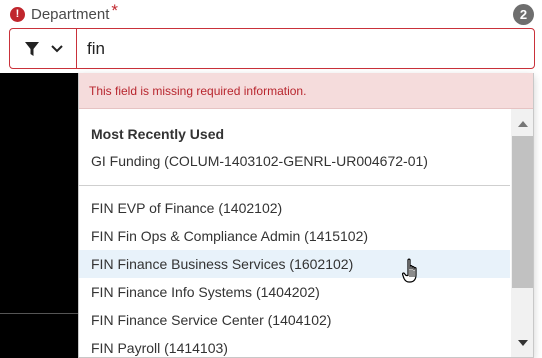 Image resolution: width=542 pixels, height=358 pixels. I want to click on list-item: FIN Fin Ops & Compliance Admin (1415102), so click(294, 236).